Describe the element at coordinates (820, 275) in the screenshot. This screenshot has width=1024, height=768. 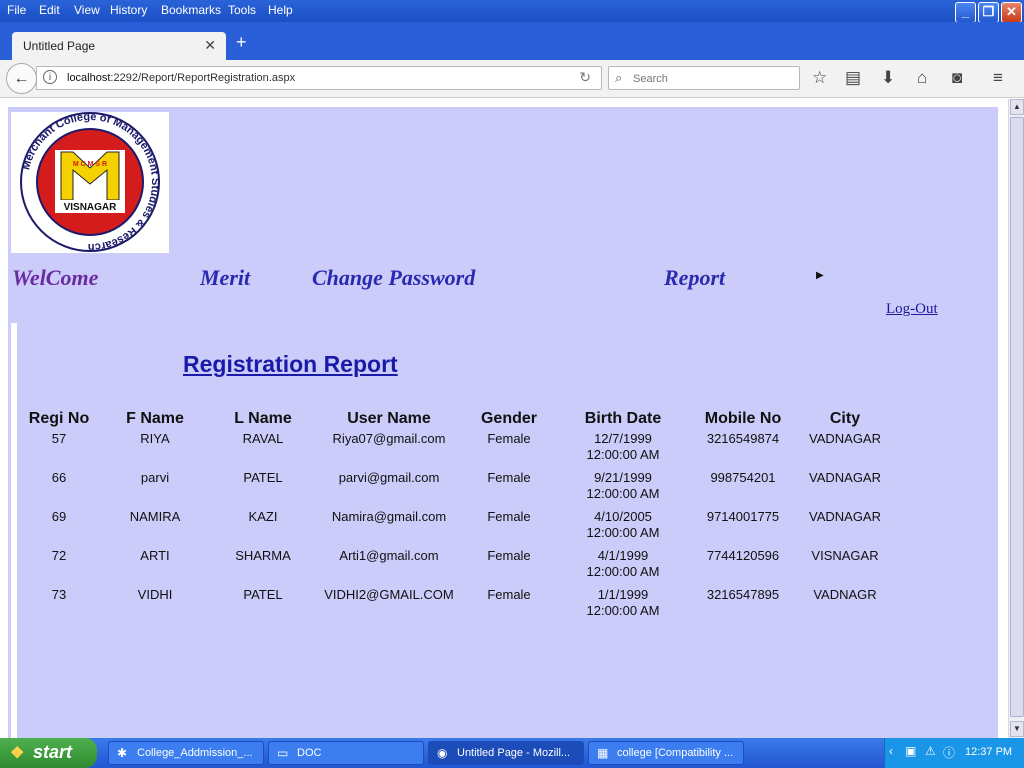
I see `submenu-arrow-icon: ▶` at that location.